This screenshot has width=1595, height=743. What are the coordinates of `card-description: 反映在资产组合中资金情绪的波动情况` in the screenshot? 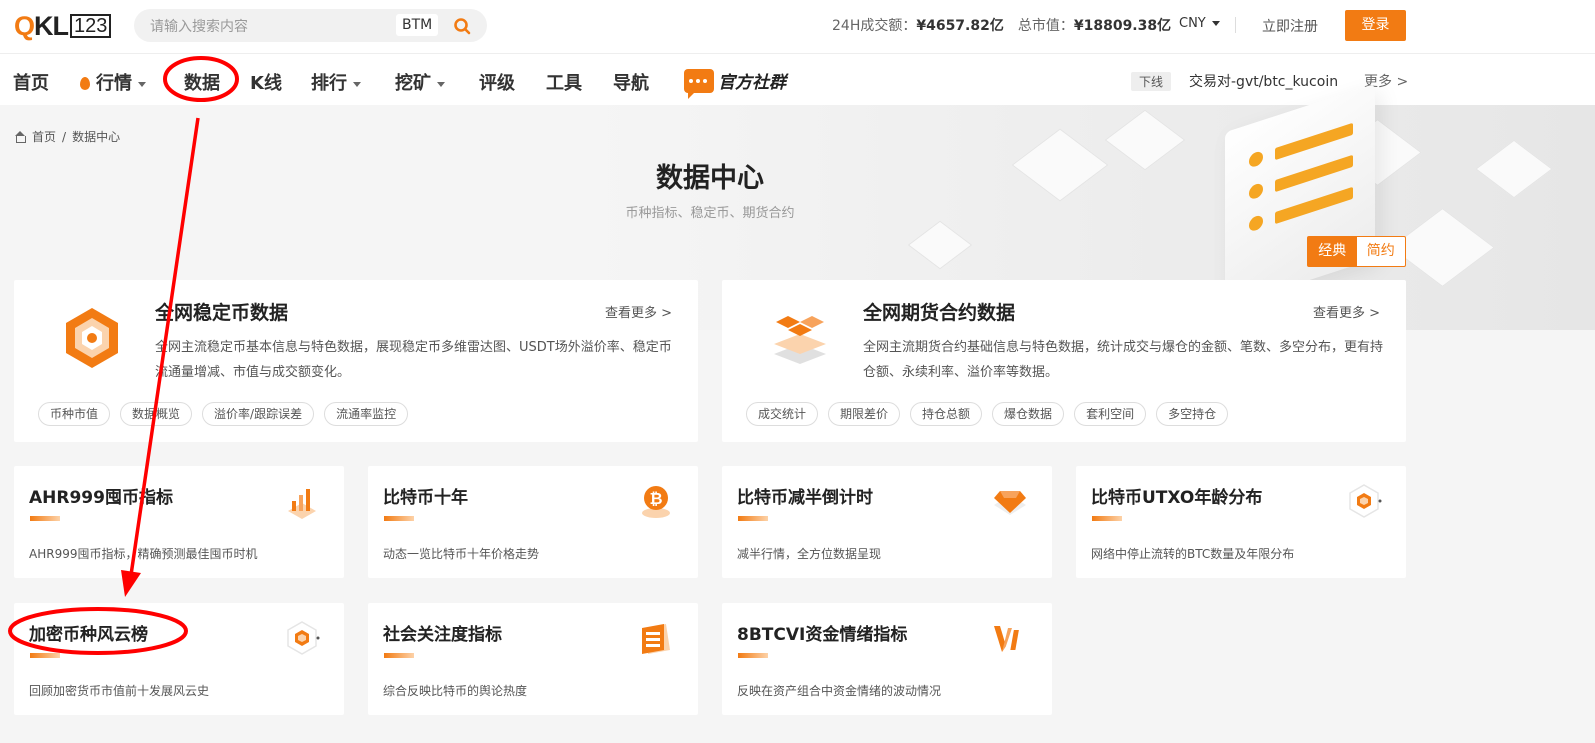 It's located at (839, 691).